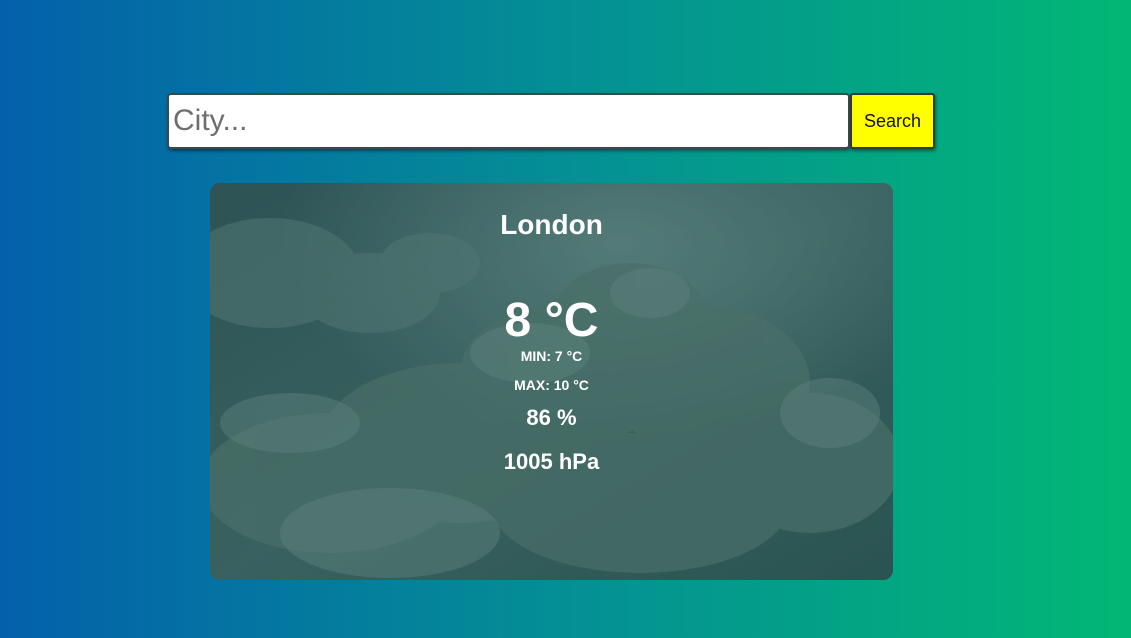 The width and height of the screenshot is (1131, 638). What do you see at coordinates (551, 224) in the screenshot?
I see `city-name: London` at bounding box center [551, 224].